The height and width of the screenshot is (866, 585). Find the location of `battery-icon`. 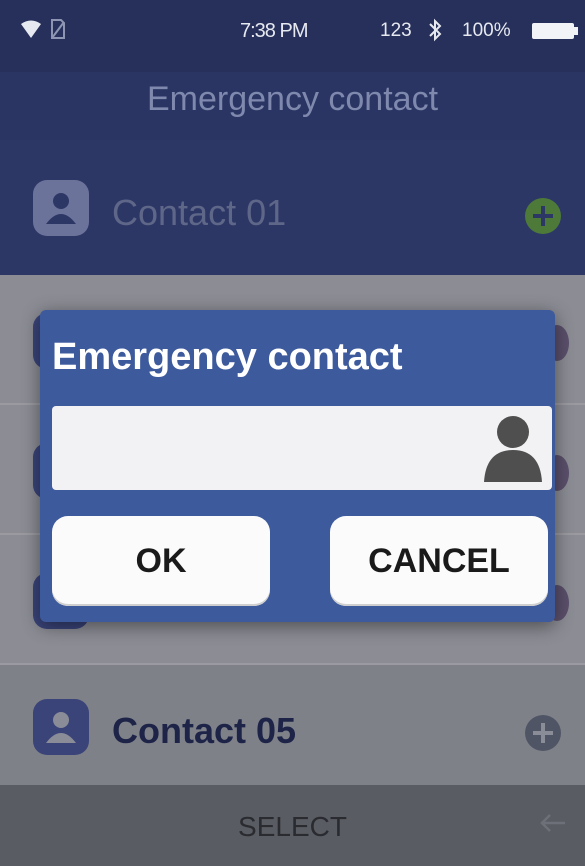

battery-icon is located at coordinates (555, 31).